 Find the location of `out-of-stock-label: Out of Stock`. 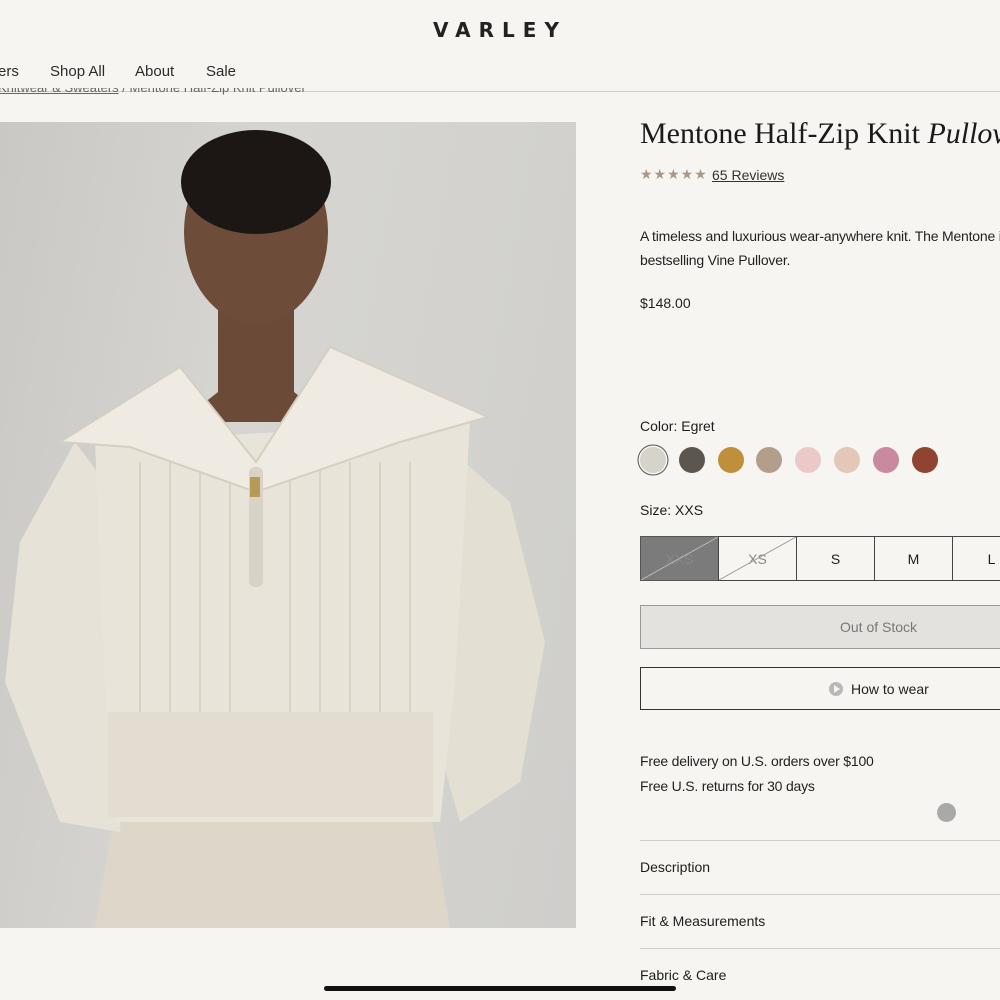

out-of-stock-label: Out of Stock is located at coordinates (879, 627).